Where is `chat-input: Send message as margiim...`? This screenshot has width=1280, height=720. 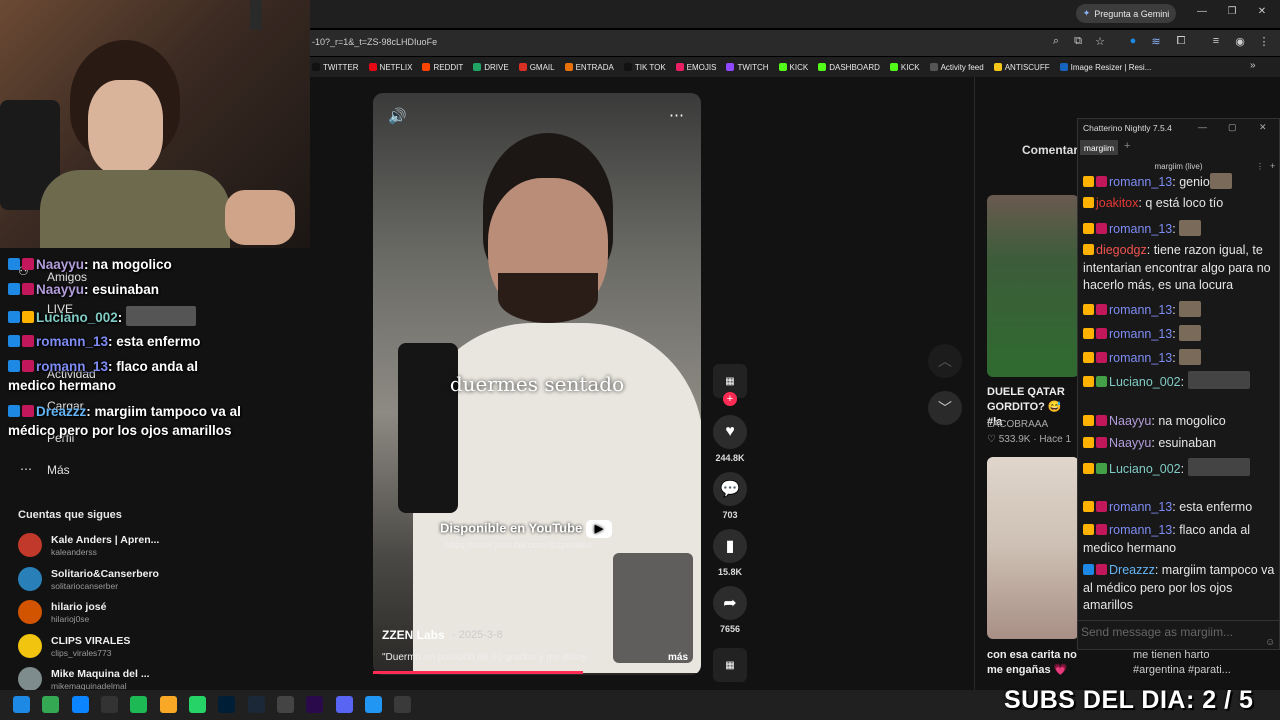 chat-input: Send message as margiim... is located at coordinates (1157, 632).